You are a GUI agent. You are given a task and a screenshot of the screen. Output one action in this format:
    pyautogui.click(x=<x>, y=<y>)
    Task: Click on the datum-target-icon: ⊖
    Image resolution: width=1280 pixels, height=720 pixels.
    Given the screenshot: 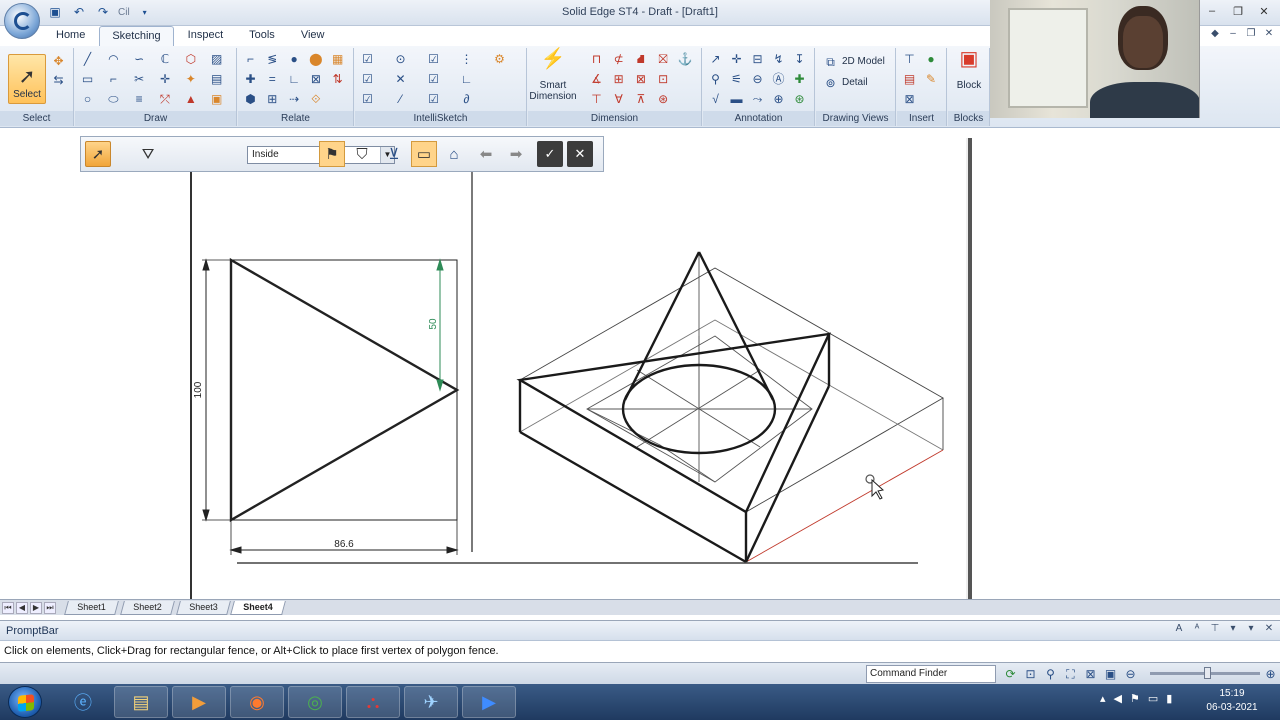 What is the action you would take?
    pyautogui.click(x=757, y=78)
    